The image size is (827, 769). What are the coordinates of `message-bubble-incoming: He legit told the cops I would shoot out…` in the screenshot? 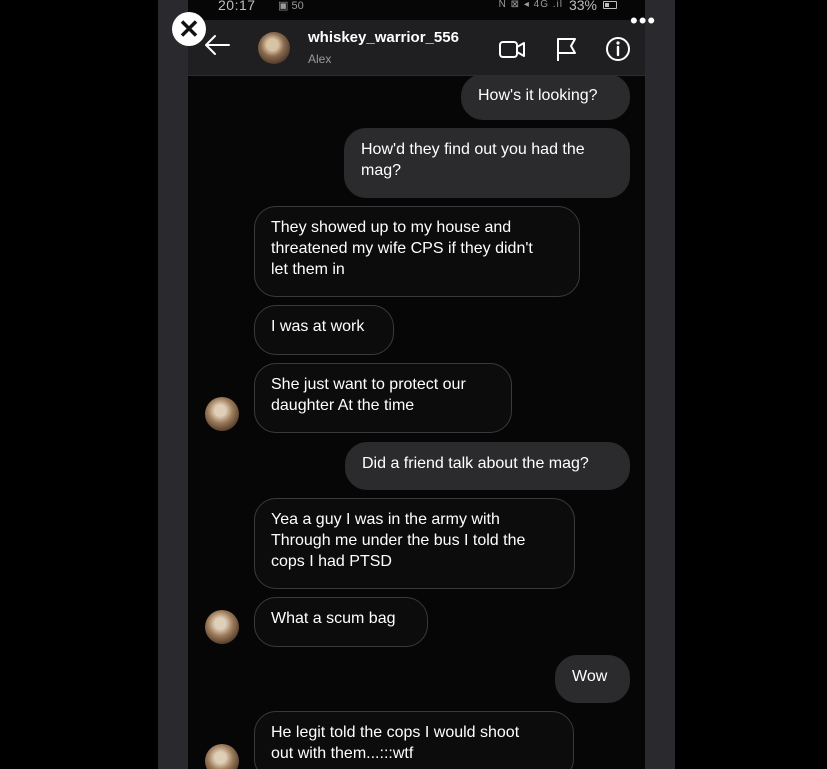 It's located at (414, 740).